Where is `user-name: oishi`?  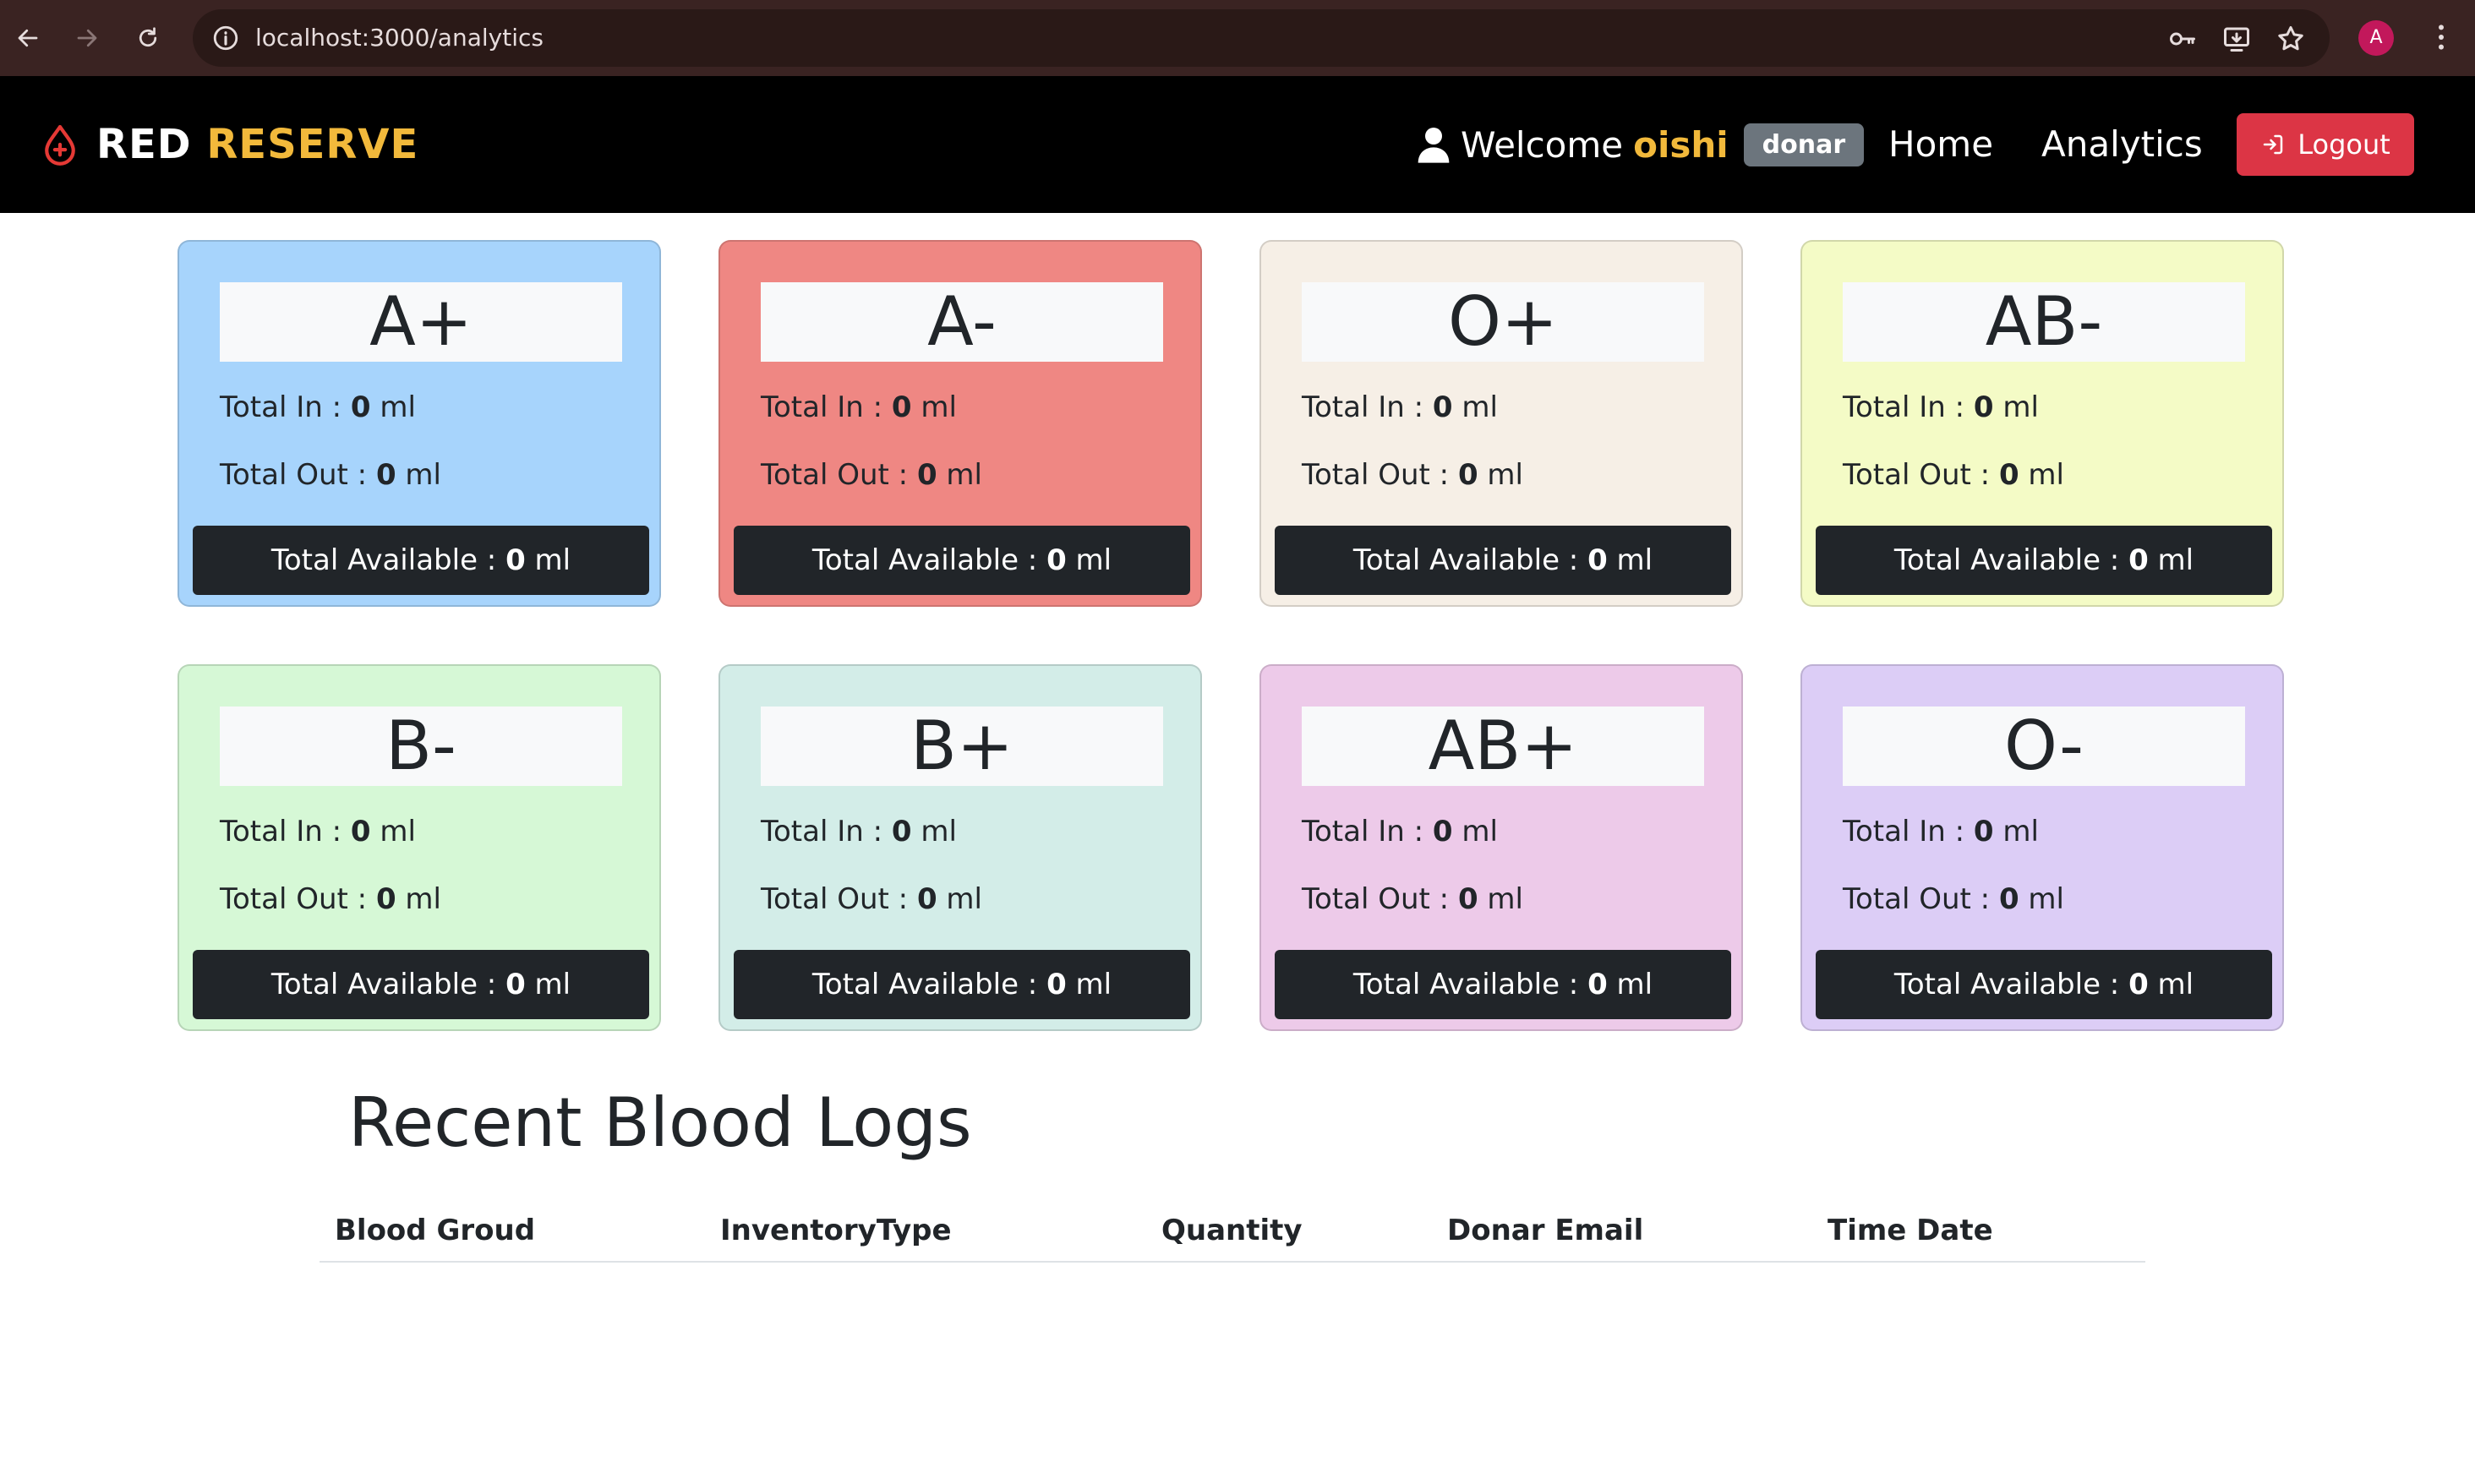 user-name: oishi is located at coordinates (1681, 144).